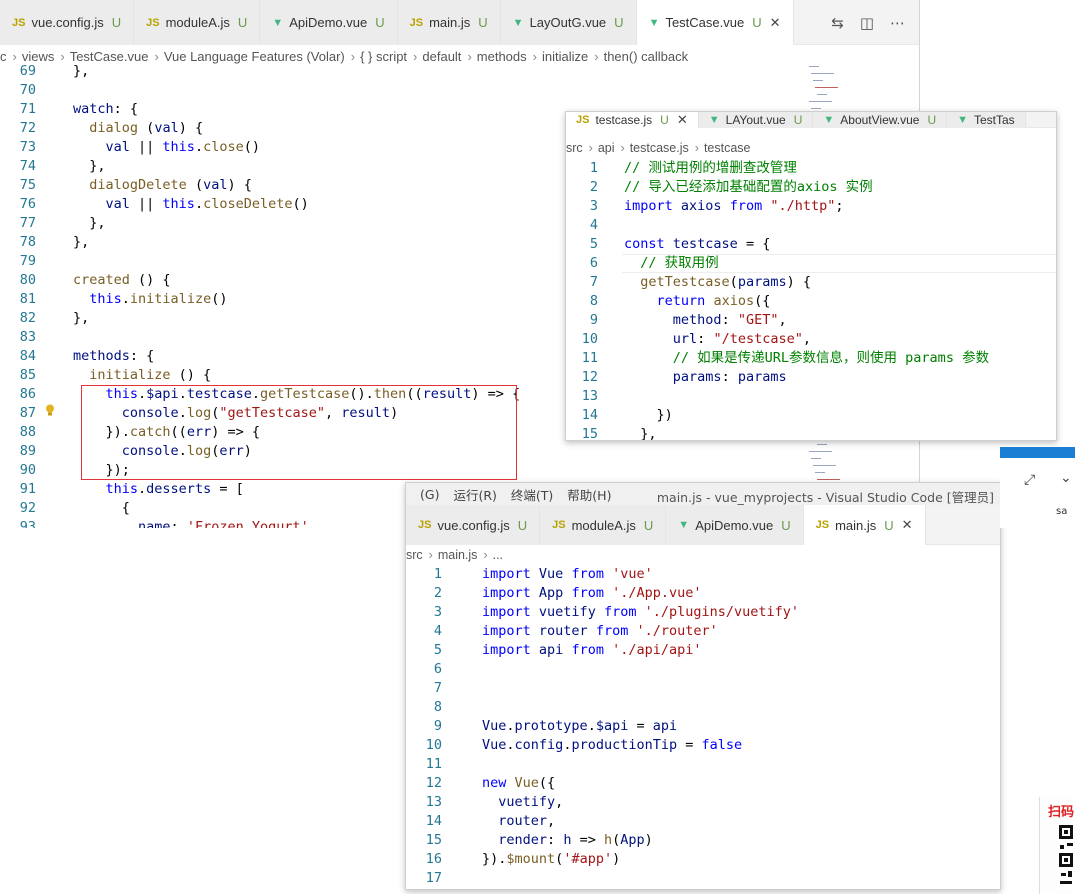 The image size is (1075, 894). I want to click on code-text: console.log(err), so click(162, 451).